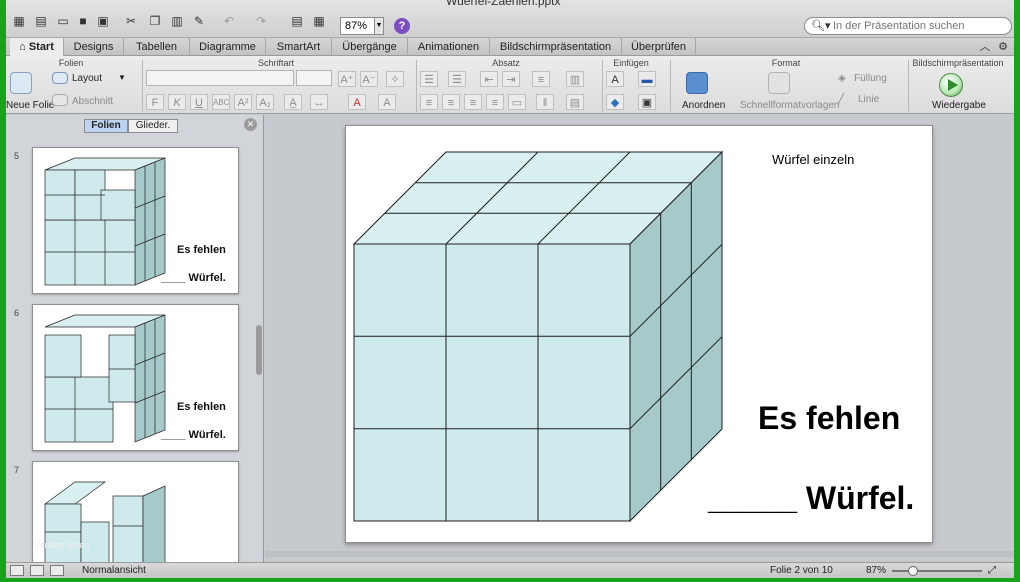 This screenshot has height=582, width=1020. I want to click on zoom-slider-handle, so click(913, 571).